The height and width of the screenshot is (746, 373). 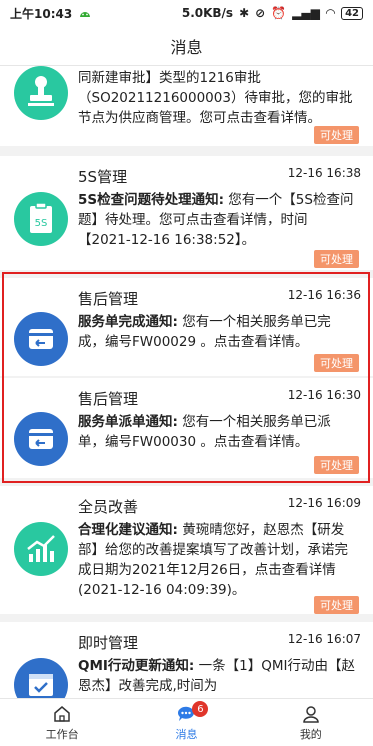 I want to click on message-title: 即时管理, so click(x=108, y=643).